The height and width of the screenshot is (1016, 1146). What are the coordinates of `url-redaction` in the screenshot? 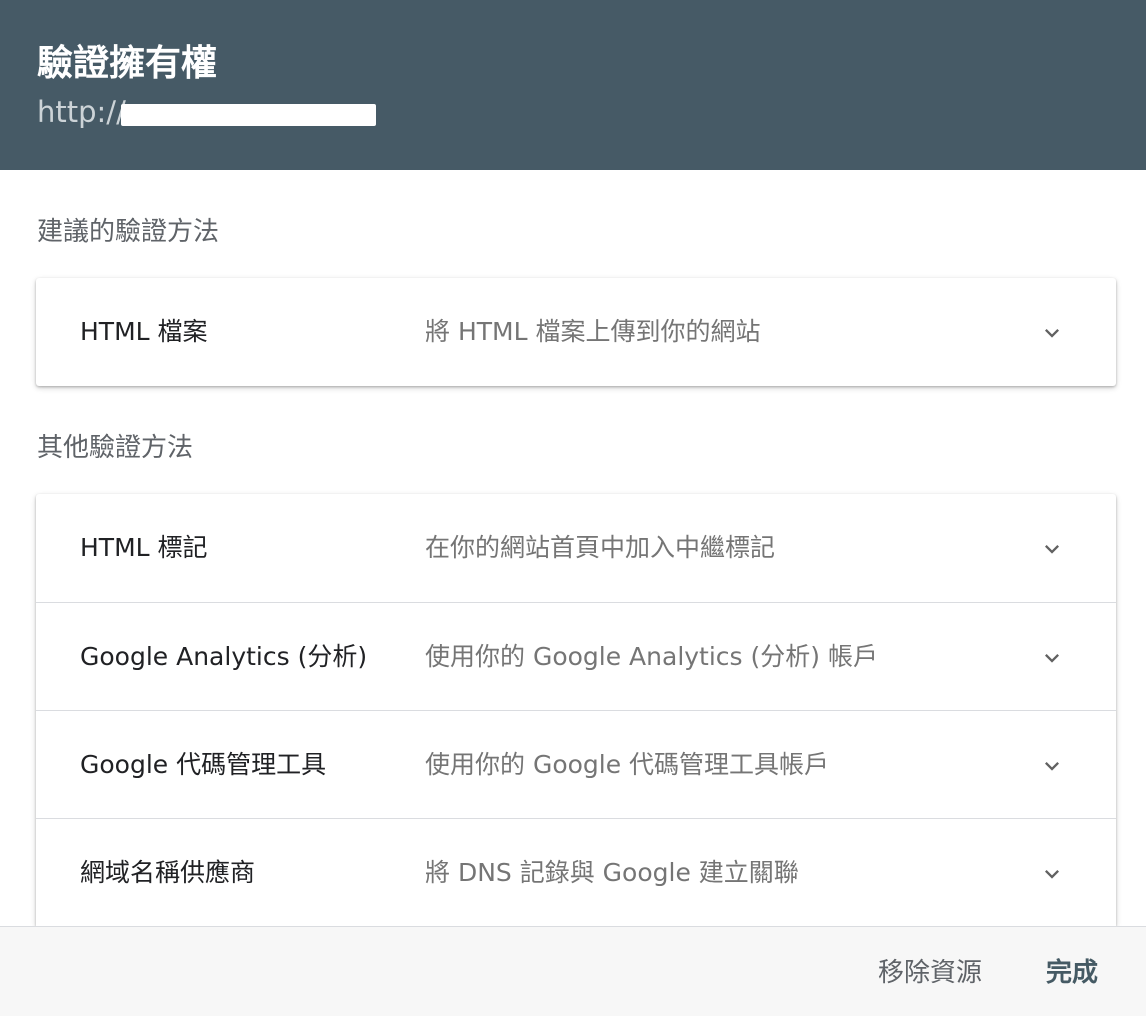 It's located at (248, 115).